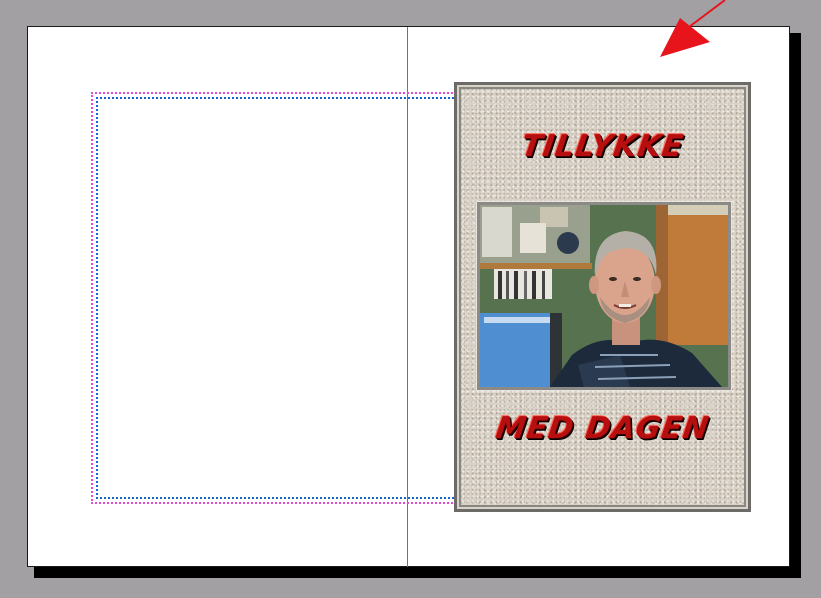 This screenshot has height=598, width=821. I want to click on portrait-photo, so click(604, 296).